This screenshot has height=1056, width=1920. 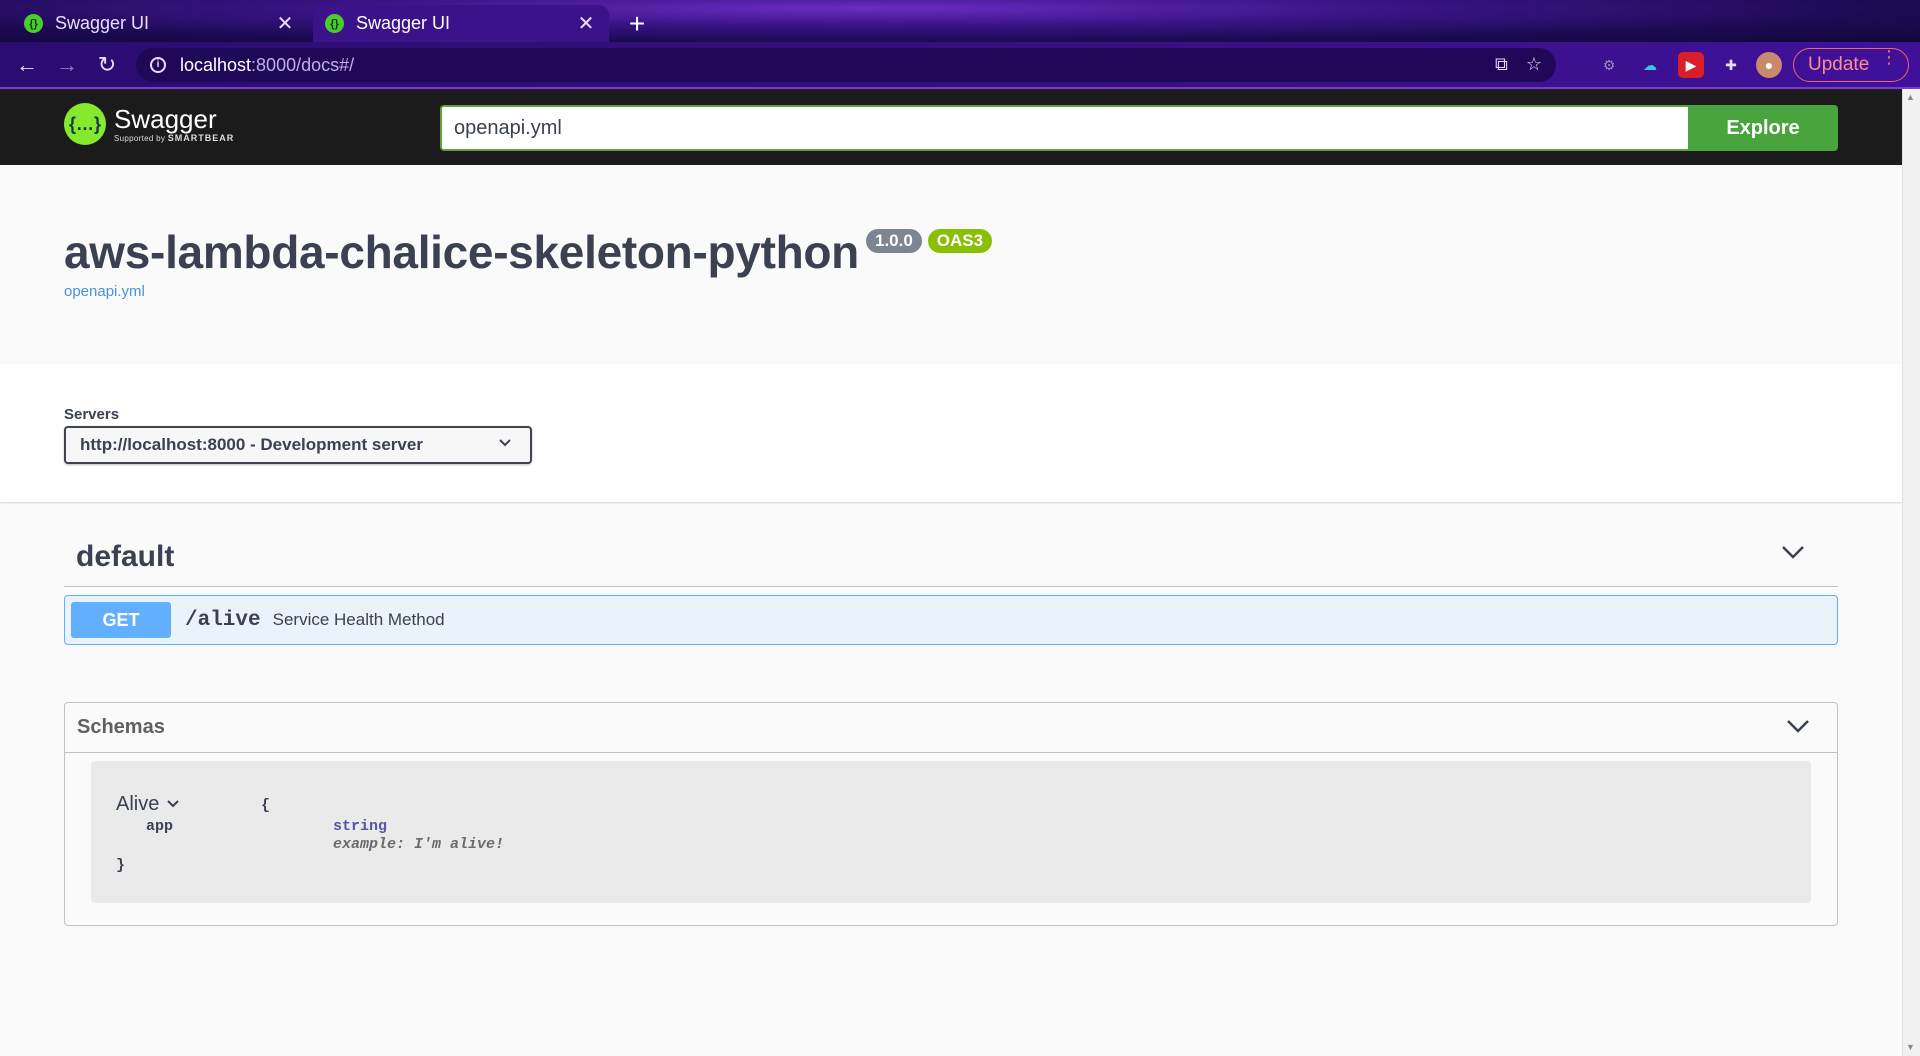 I want to click on back-arrow-icon: ←, so click(x=27, y=65).